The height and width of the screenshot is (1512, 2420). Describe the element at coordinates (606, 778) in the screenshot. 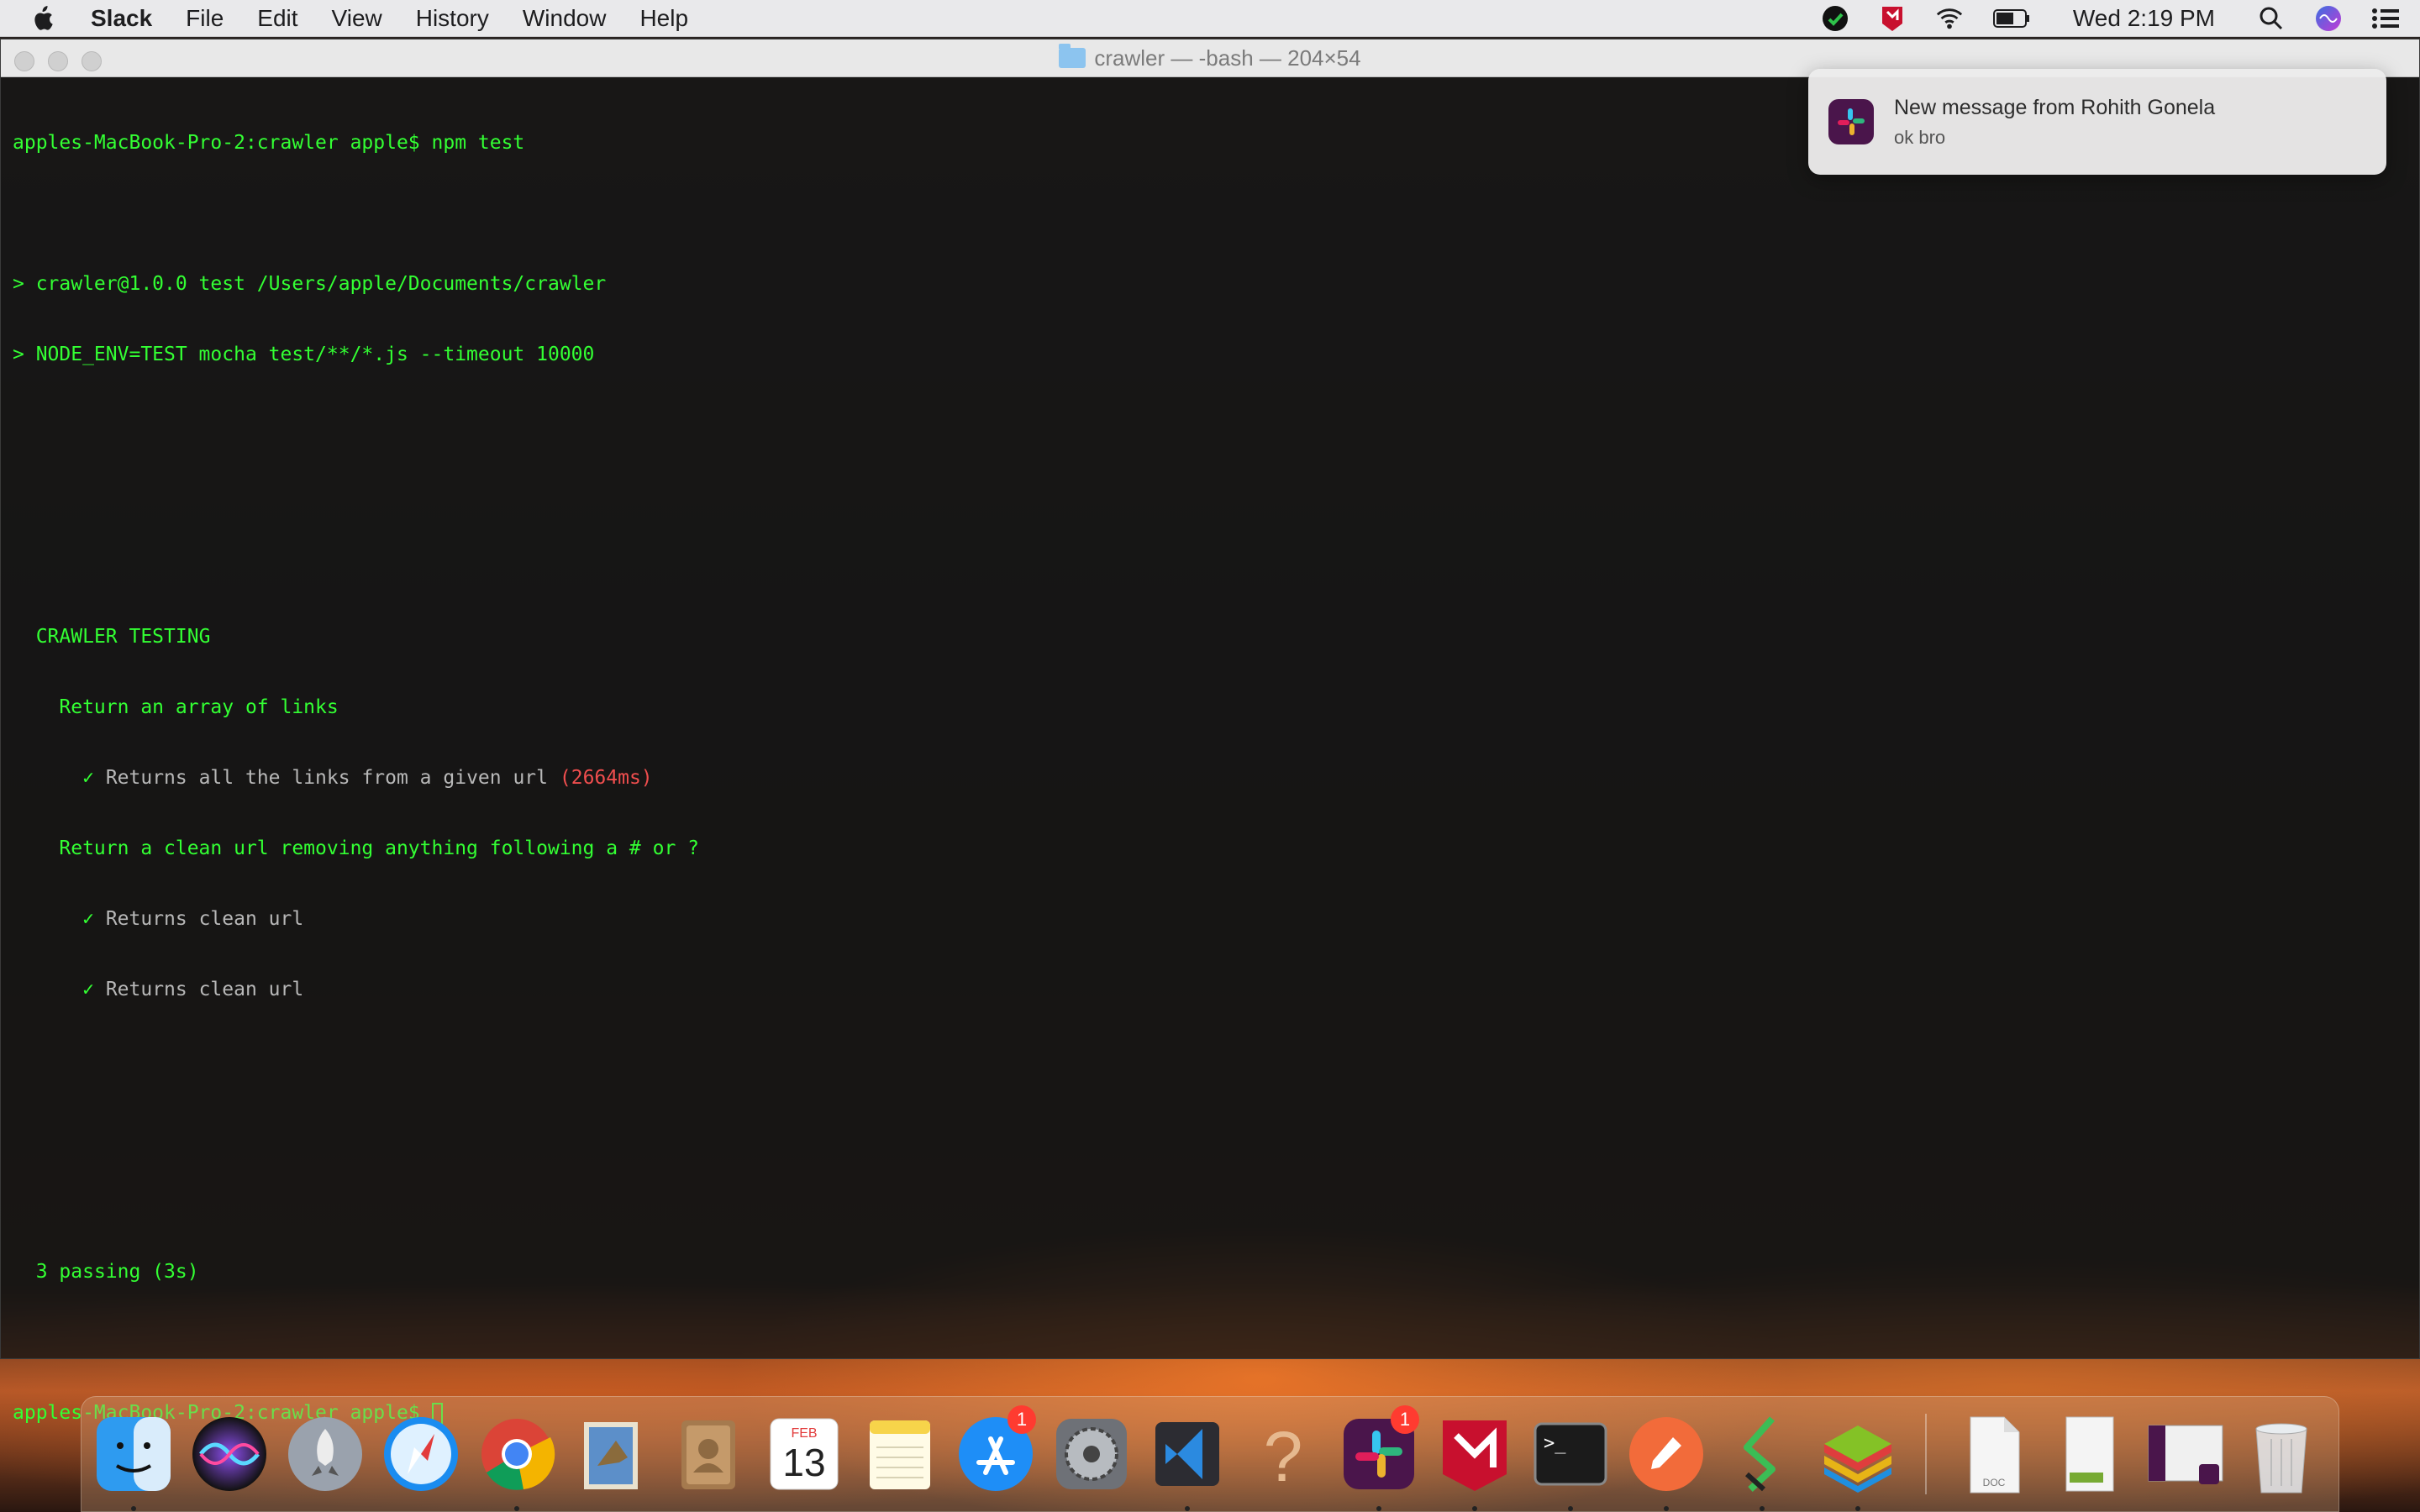

I see `test-duration: (2664ms)` at that location.